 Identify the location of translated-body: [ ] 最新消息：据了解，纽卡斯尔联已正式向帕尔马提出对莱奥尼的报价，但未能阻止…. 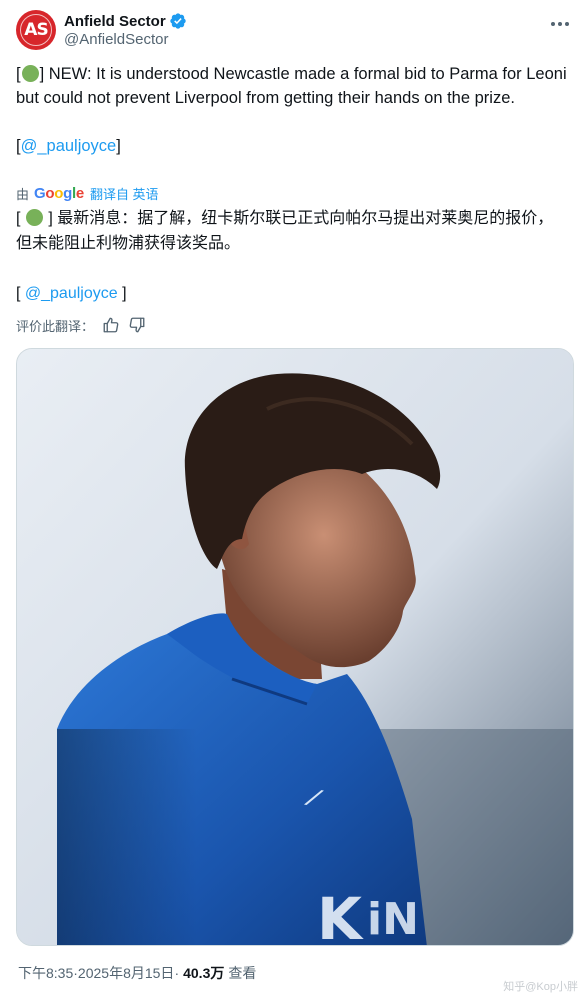
(292, 256).